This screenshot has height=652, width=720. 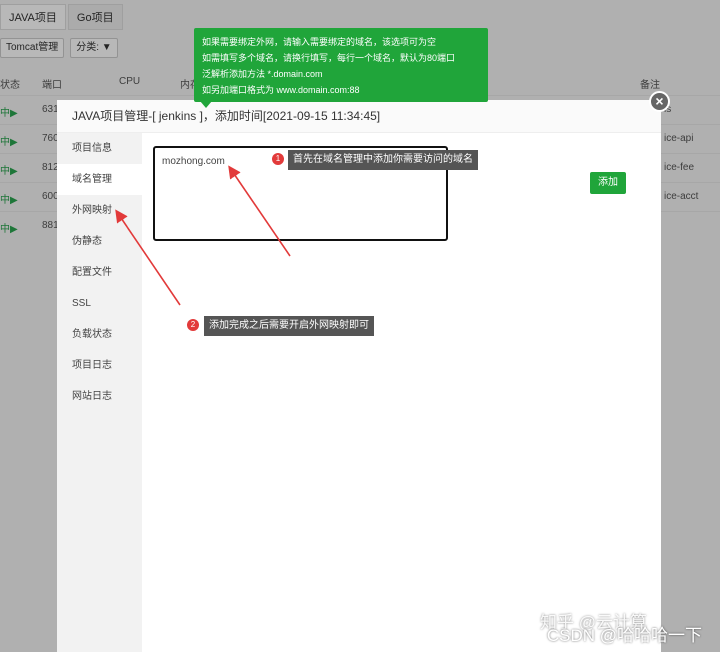 What do you see at coordinates (383, 160) in the screenshot?
I see `annotation-label-1: 首先在域名管理中添加你需要访问的域名` at bounding box center [383, 160].